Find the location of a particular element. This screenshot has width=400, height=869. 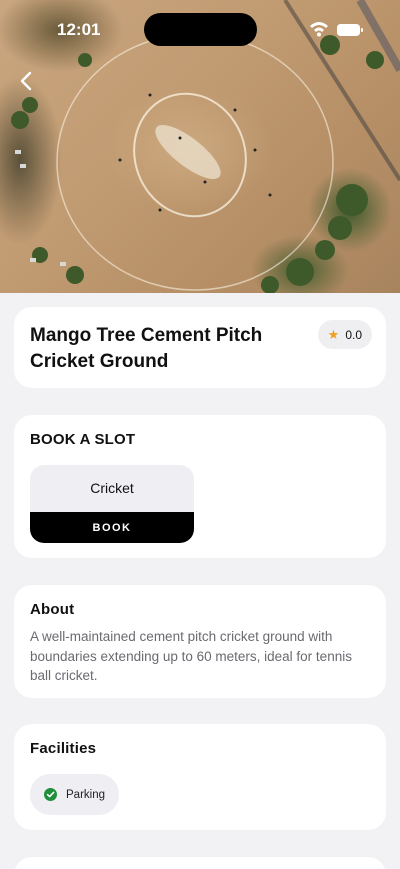

back-button is located at coordinates (27, 81).